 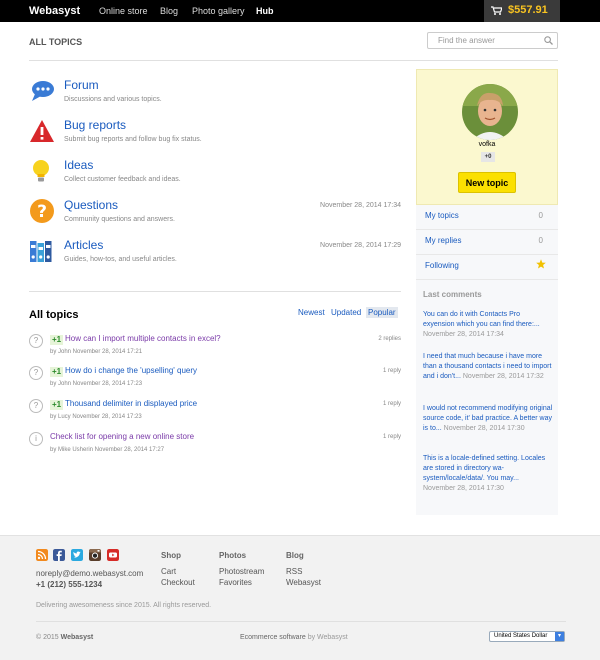 What do you see at coordinates (77, 555) in the screenshot?
I see `twitter-icon` at bounding box center [77, 555].